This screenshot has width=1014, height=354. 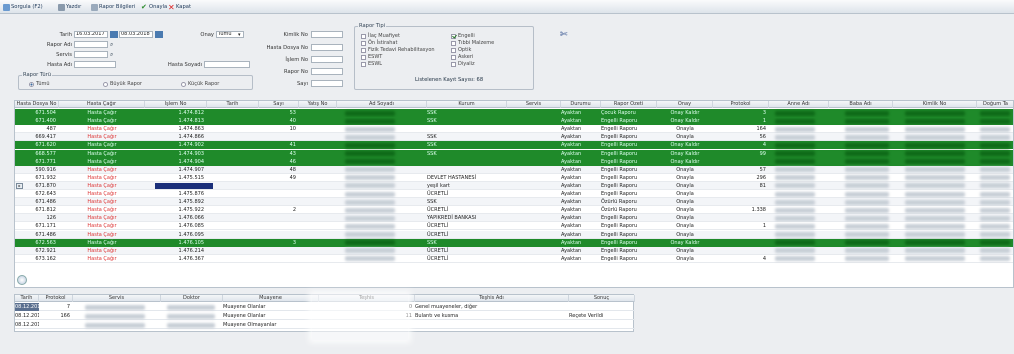 What do you see at coordinates (122, 84) in the screenshot?
I see `radio-big-report: Büyük Rapor` at bounding box center [122, 84].